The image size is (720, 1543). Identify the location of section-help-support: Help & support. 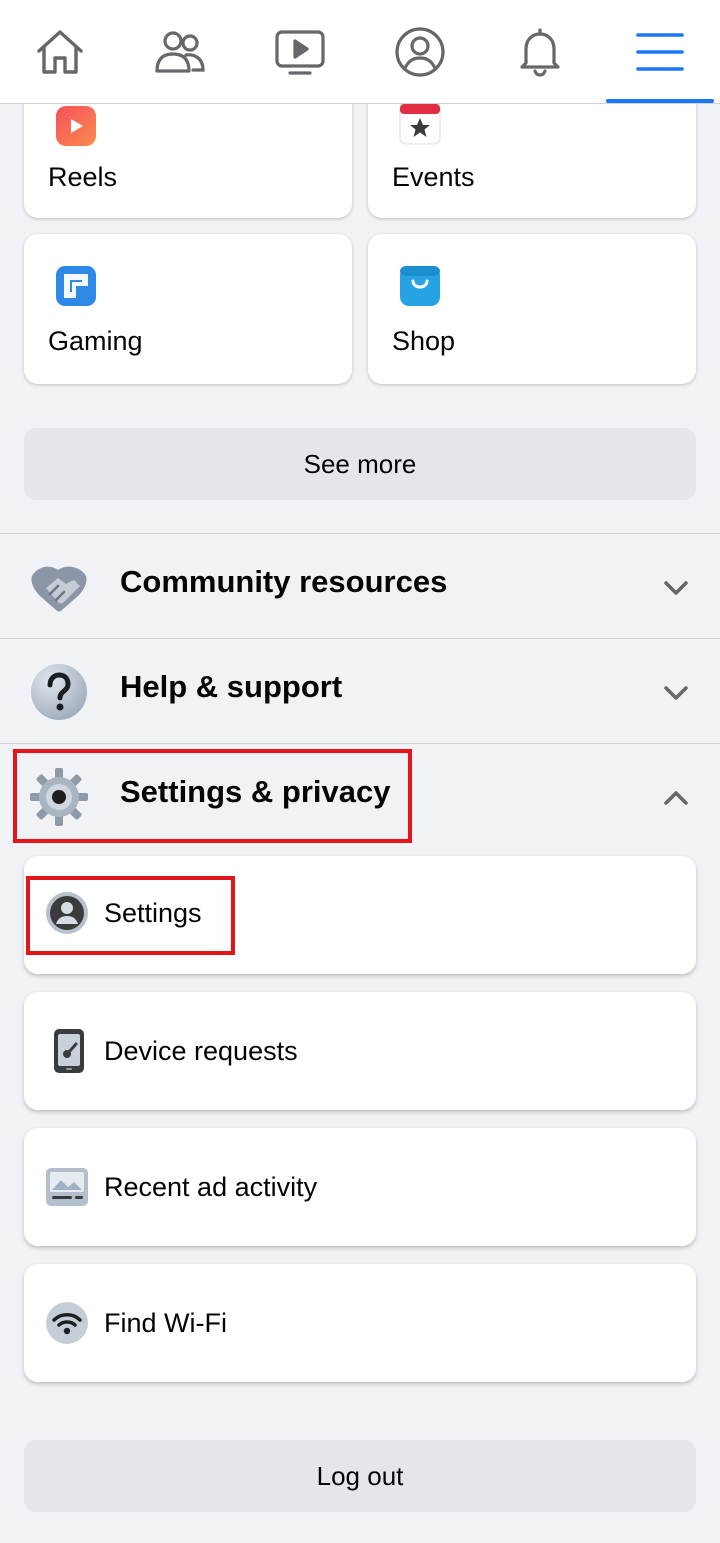
(360, 691).